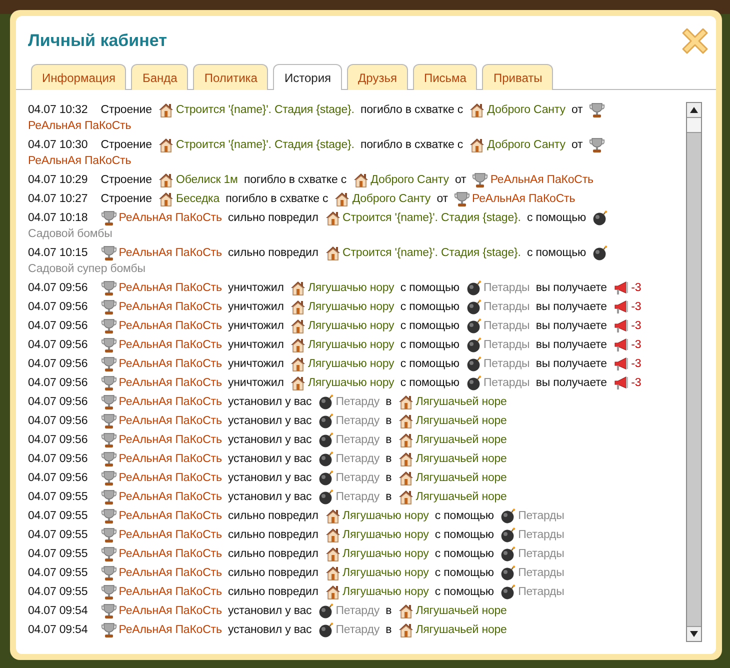 The height and width of the screenshot is (668, 730). Describe the element at coordinates (159, 77) in the screenshot. I see `tab: Банда` at that location.